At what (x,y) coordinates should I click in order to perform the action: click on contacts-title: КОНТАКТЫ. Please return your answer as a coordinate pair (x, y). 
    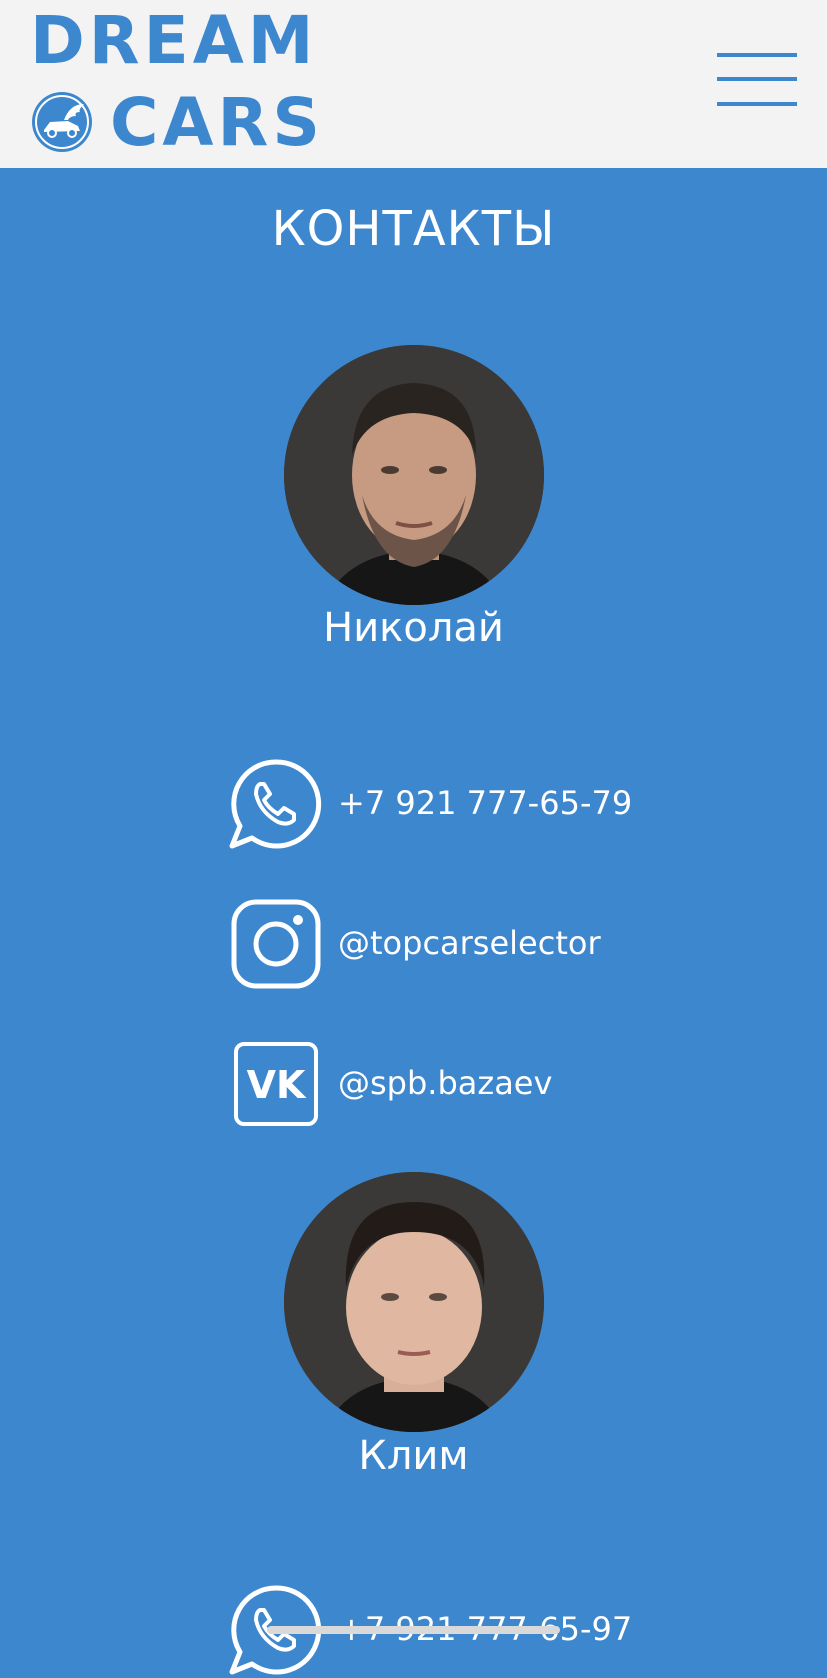
    Looking at the image, I should click on (413, 229).